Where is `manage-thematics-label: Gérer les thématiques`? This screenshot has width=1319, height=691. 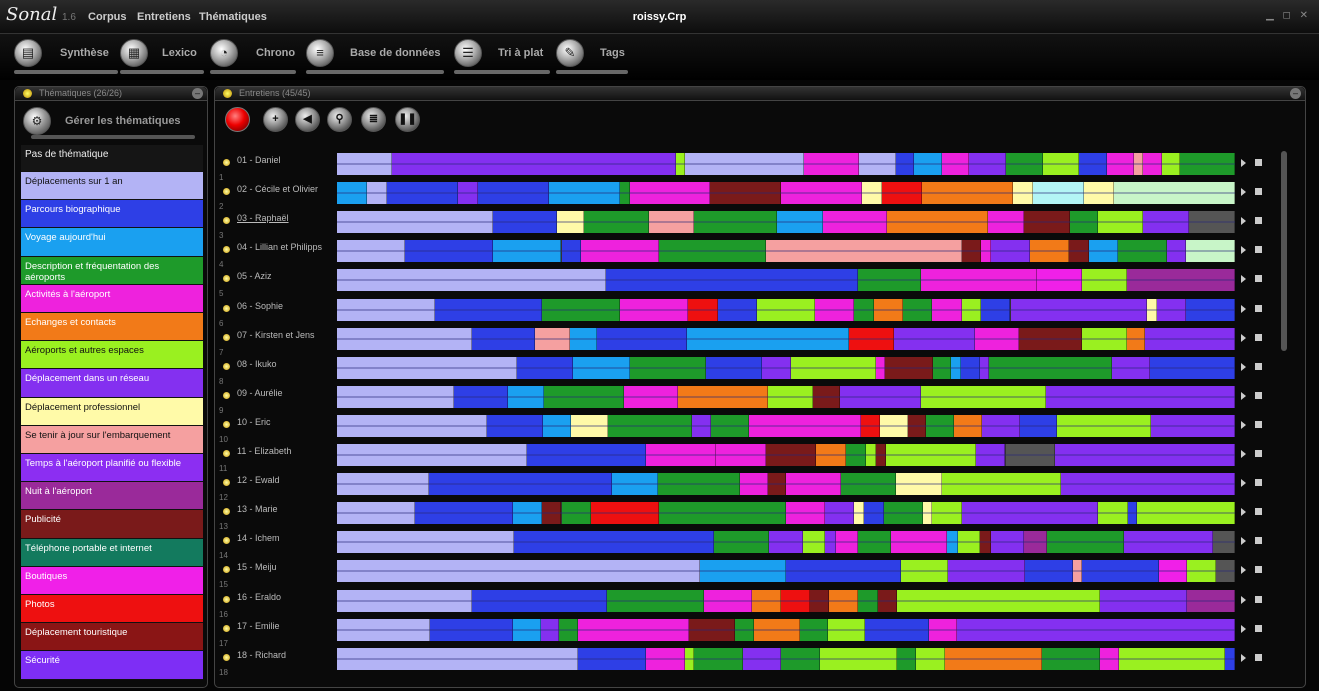
manage-thematics-label: Gérer les thématiques is located at coordinates (132, 121).